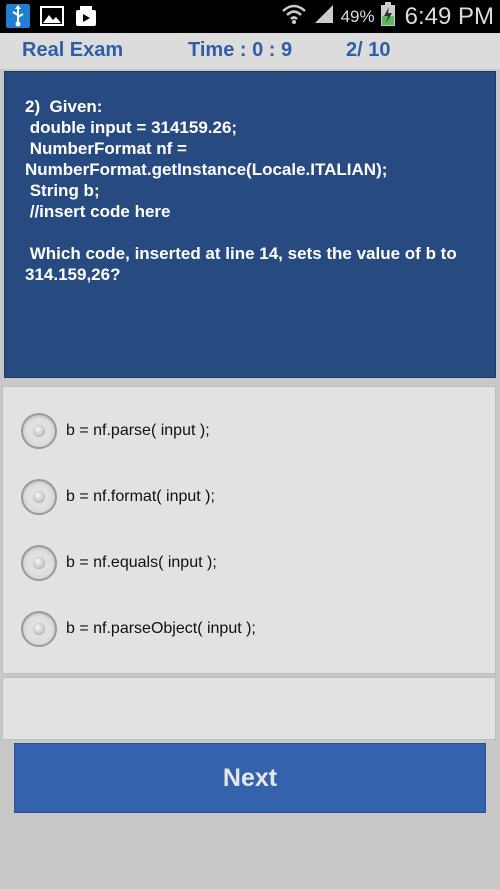  I want to click on answer-option-4: b = nf.parseObject( input );, so click(138, 629).